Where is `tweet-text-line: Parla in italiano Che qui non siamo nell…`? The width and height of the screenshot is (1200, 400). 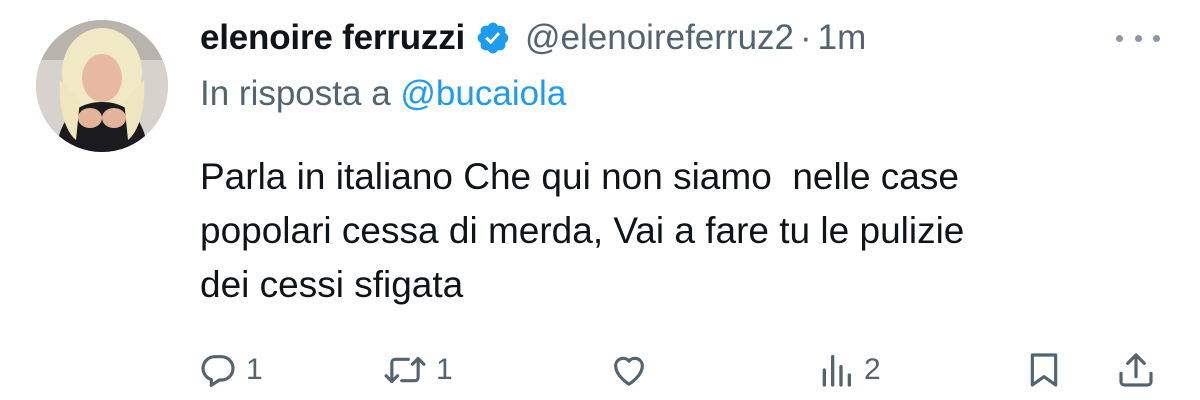
tweet-text-line: Parla in italiano Che qui non siamo nell… is located at coordinates (579, 176).